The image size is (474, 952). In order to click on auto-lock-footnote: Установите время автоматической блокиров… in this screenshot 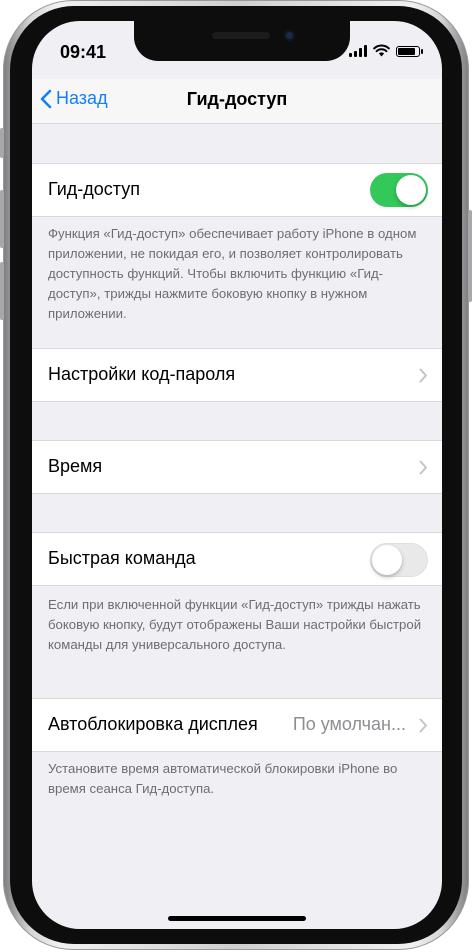, I will do `click(223, 778)`.